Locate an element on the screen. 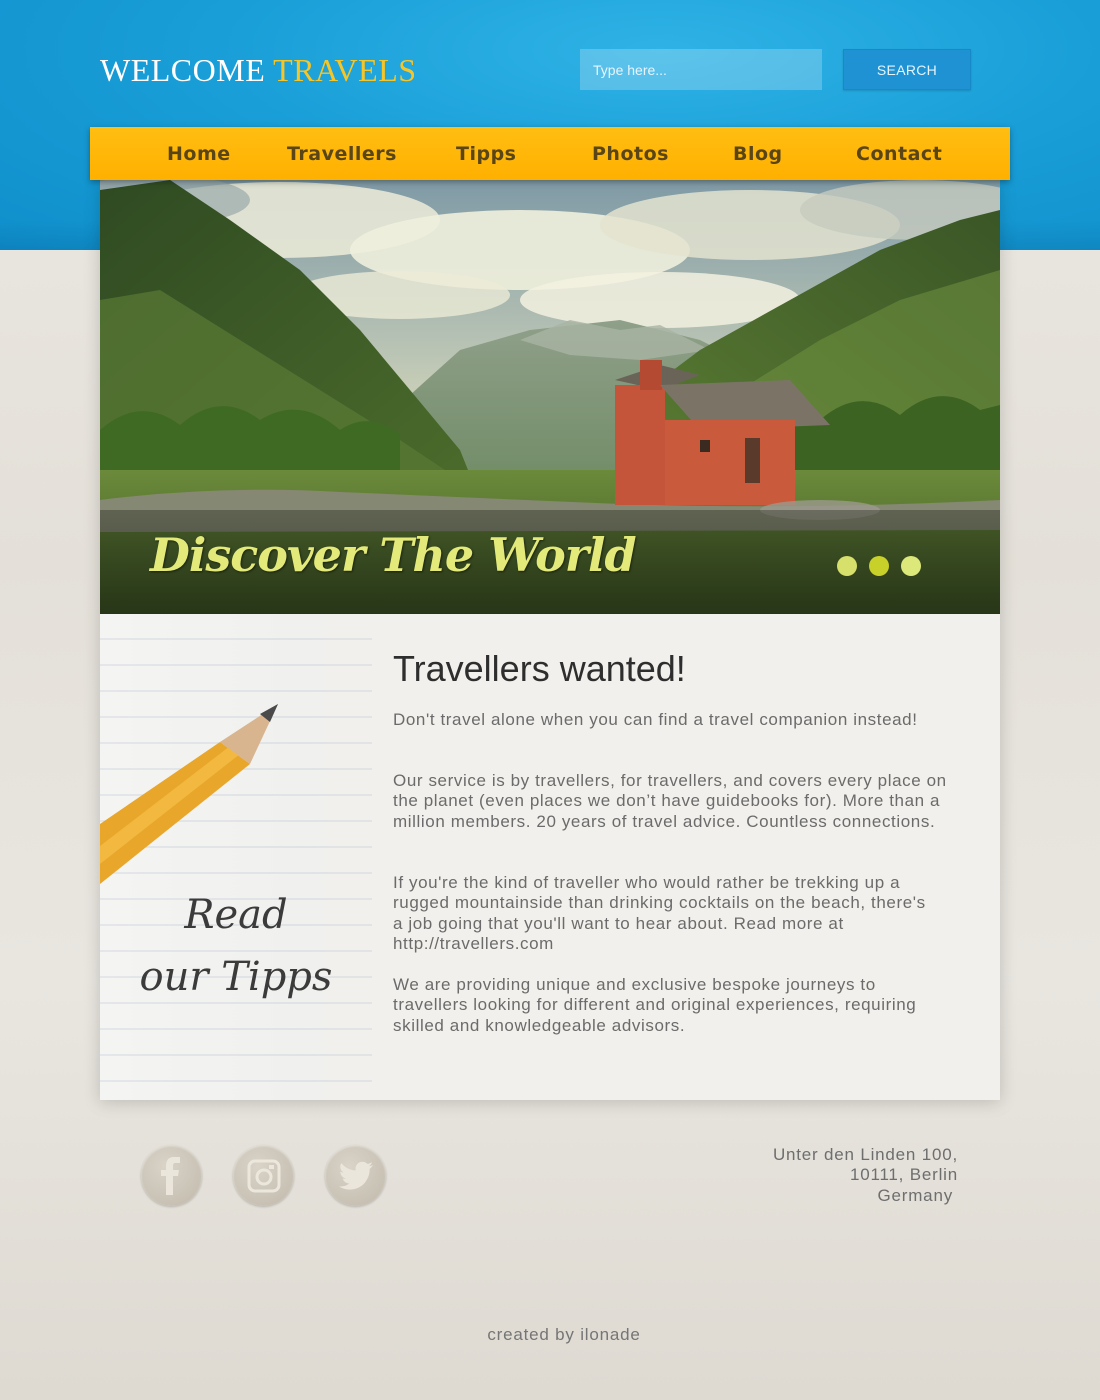 This screenshot has height=1400, width=1100. nav-item-tipps: Tipps is located at coordinates (486, 153).